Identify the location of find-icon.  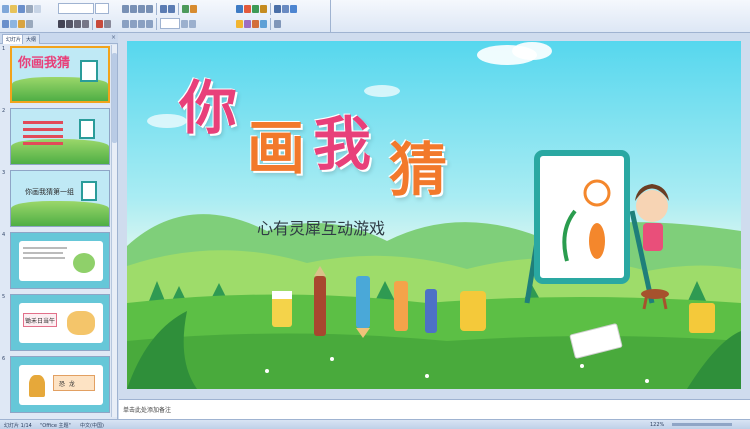
(285, 8).